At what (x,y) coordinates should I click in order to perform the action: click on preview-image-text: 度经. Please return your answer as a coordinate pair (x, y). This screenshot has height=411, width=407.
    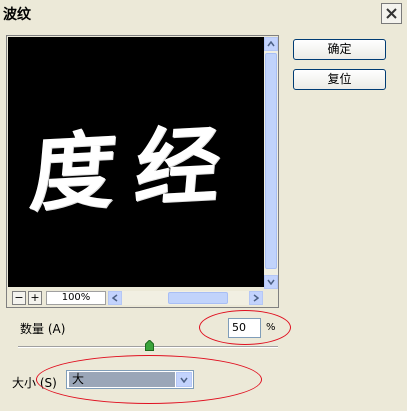
    Looking at the image, I should click on (135, 168).